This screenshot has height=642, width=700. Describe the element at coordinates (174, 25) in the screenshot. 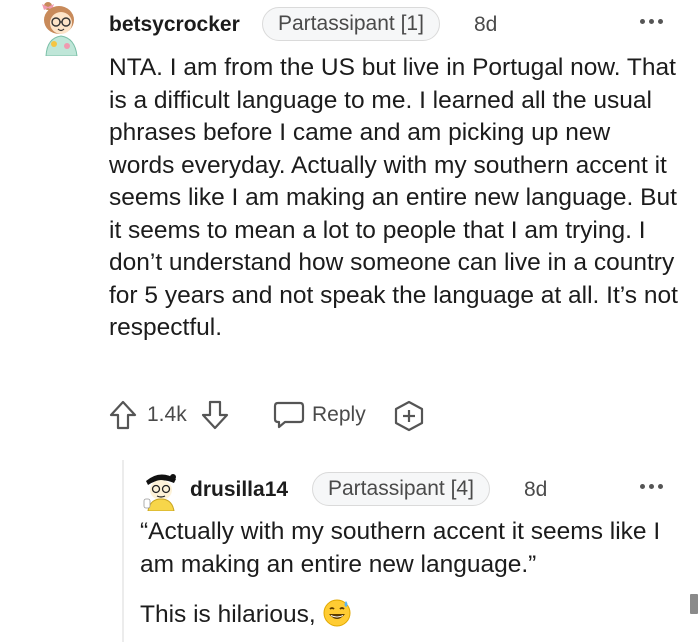

I see `username: betsycrocker` at that location.